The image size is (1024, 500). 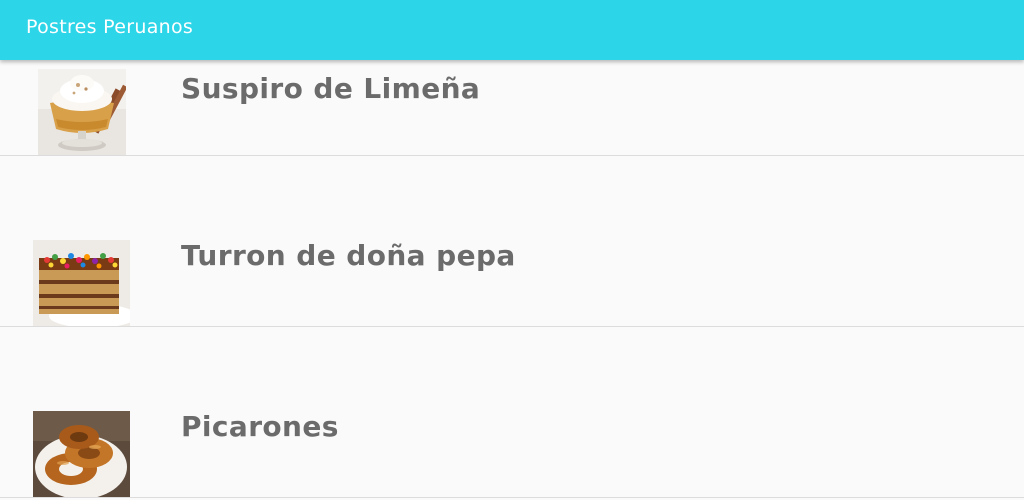 I want to click on turron-thumbnail, so click(x=81, y=283).